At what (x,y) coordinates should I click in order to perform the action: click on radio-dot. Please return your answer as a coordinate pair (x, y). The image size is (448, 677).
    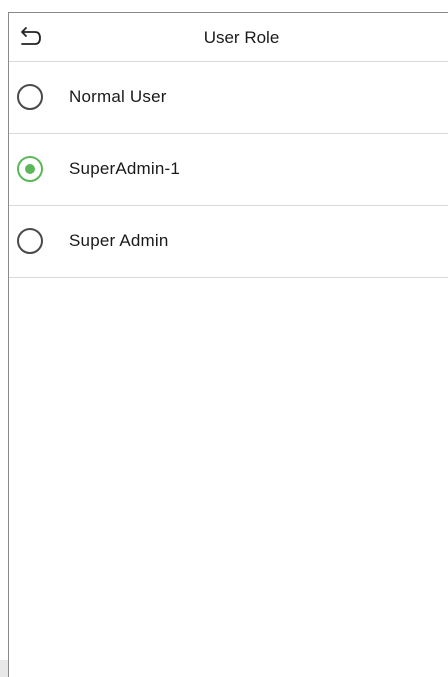
    Looking at the image, I should click on (30, 169).